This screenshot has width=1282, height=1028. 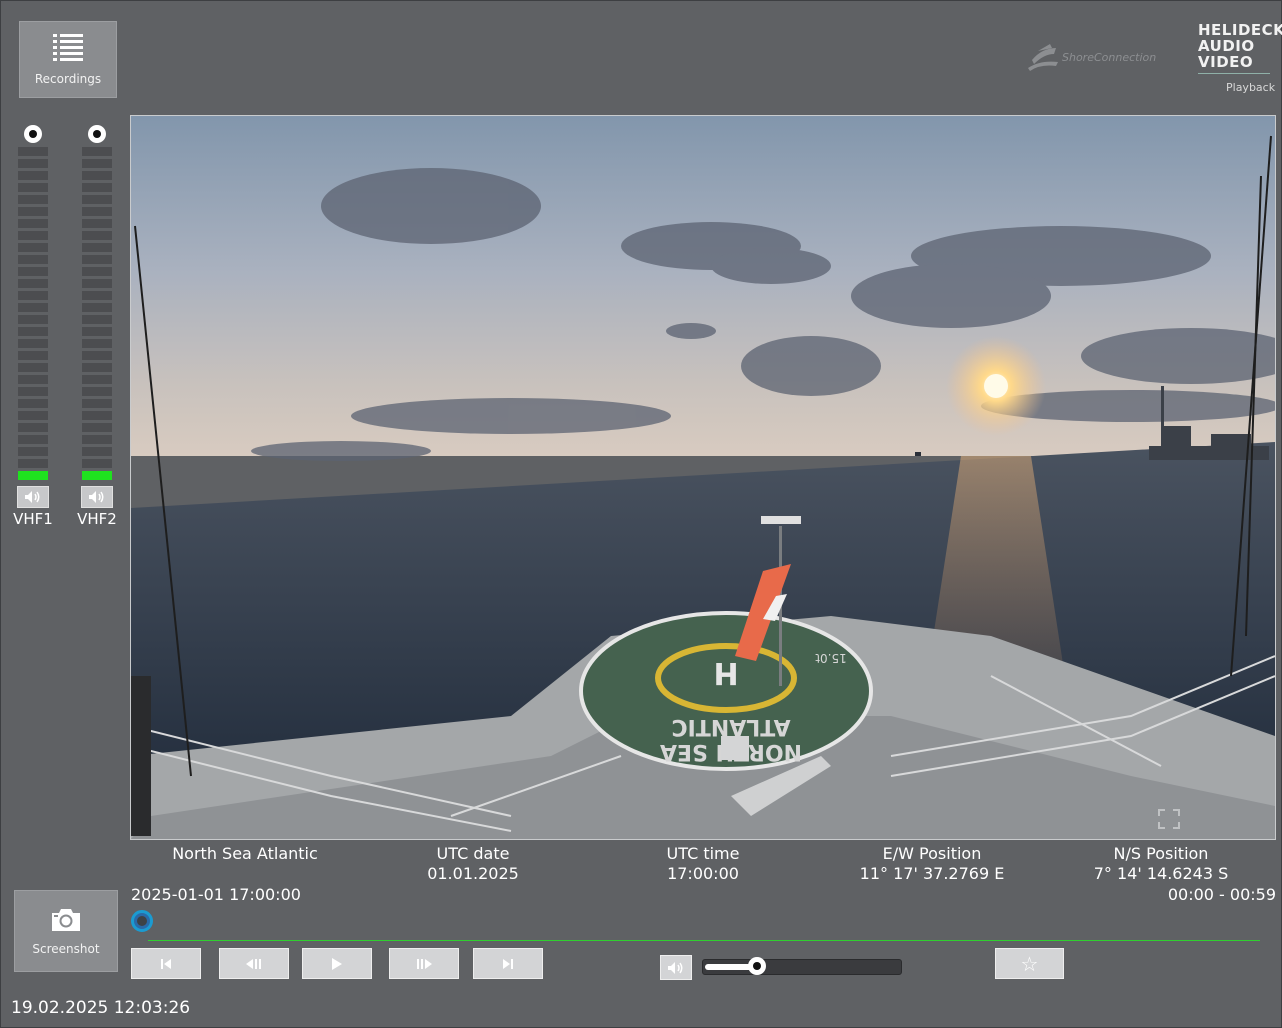 What do you see at coordinates (802, 966) in the screenshot?
I see `volume-slider` at bounding box center [802, 966].